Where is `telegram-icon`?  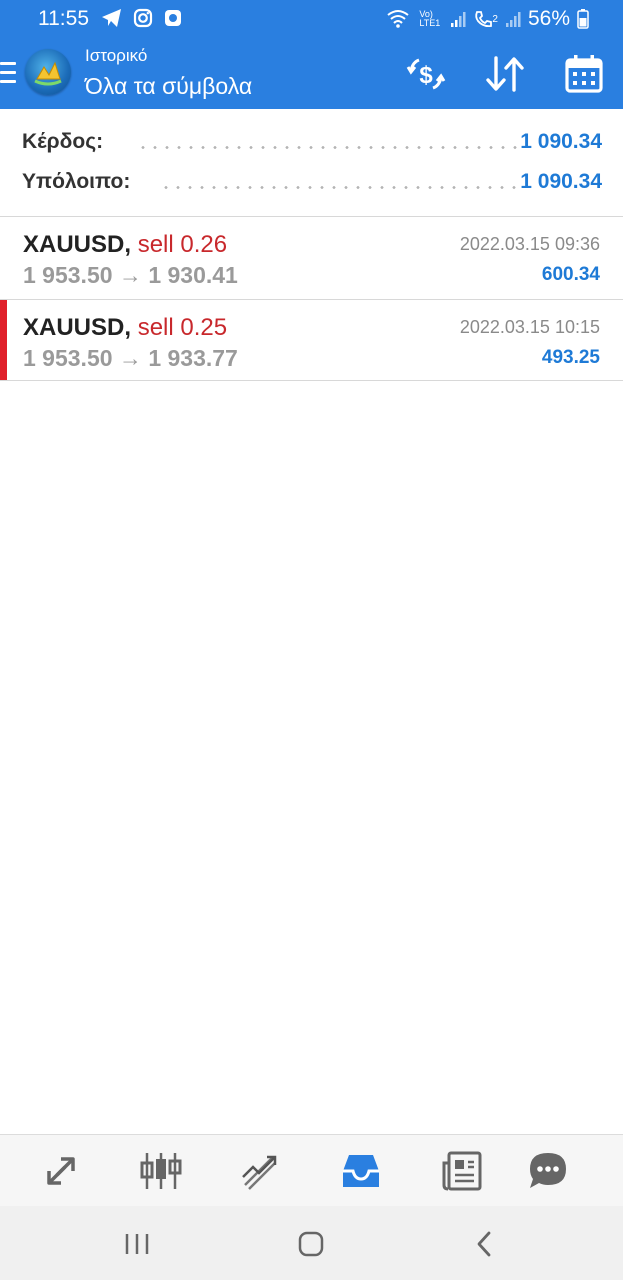
telegram-icon is located at coordinates (111, 18).